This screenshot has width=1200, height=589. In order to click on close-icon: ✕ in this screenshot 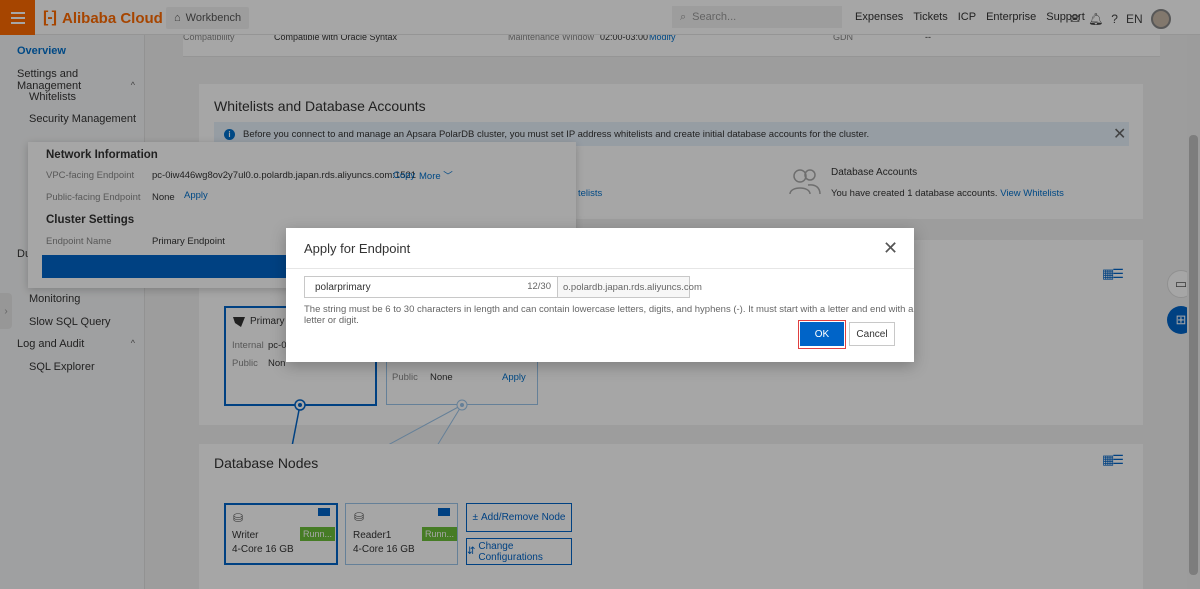, I will do `click(890, 248)`.